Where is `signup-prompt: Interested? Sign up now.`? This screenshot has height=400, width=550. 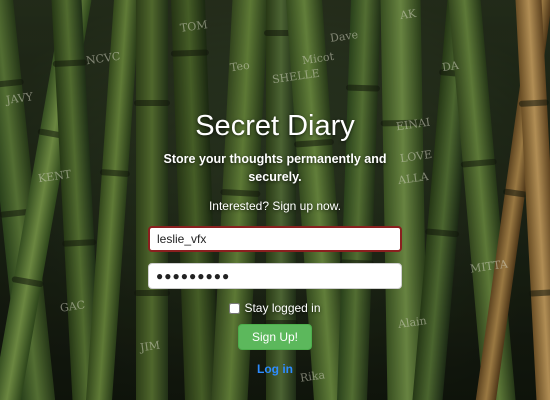 signup-prompt: Interested? Sign up now. is located at coordinates (275, 206).